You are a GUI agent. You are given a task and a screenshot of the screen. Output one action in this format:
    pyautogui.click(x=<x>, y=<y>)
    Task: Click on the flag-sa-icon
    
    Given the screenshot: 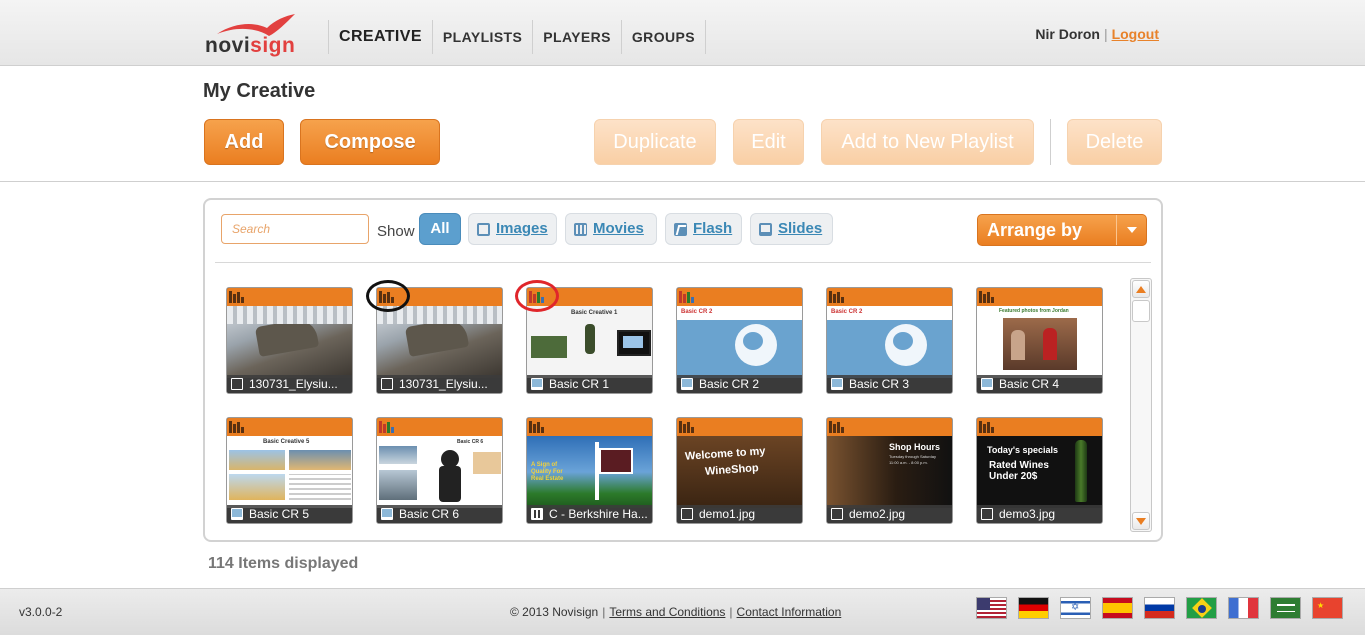 What is the action you would take?
    pyautogui.click(x=1285, y=608)
    